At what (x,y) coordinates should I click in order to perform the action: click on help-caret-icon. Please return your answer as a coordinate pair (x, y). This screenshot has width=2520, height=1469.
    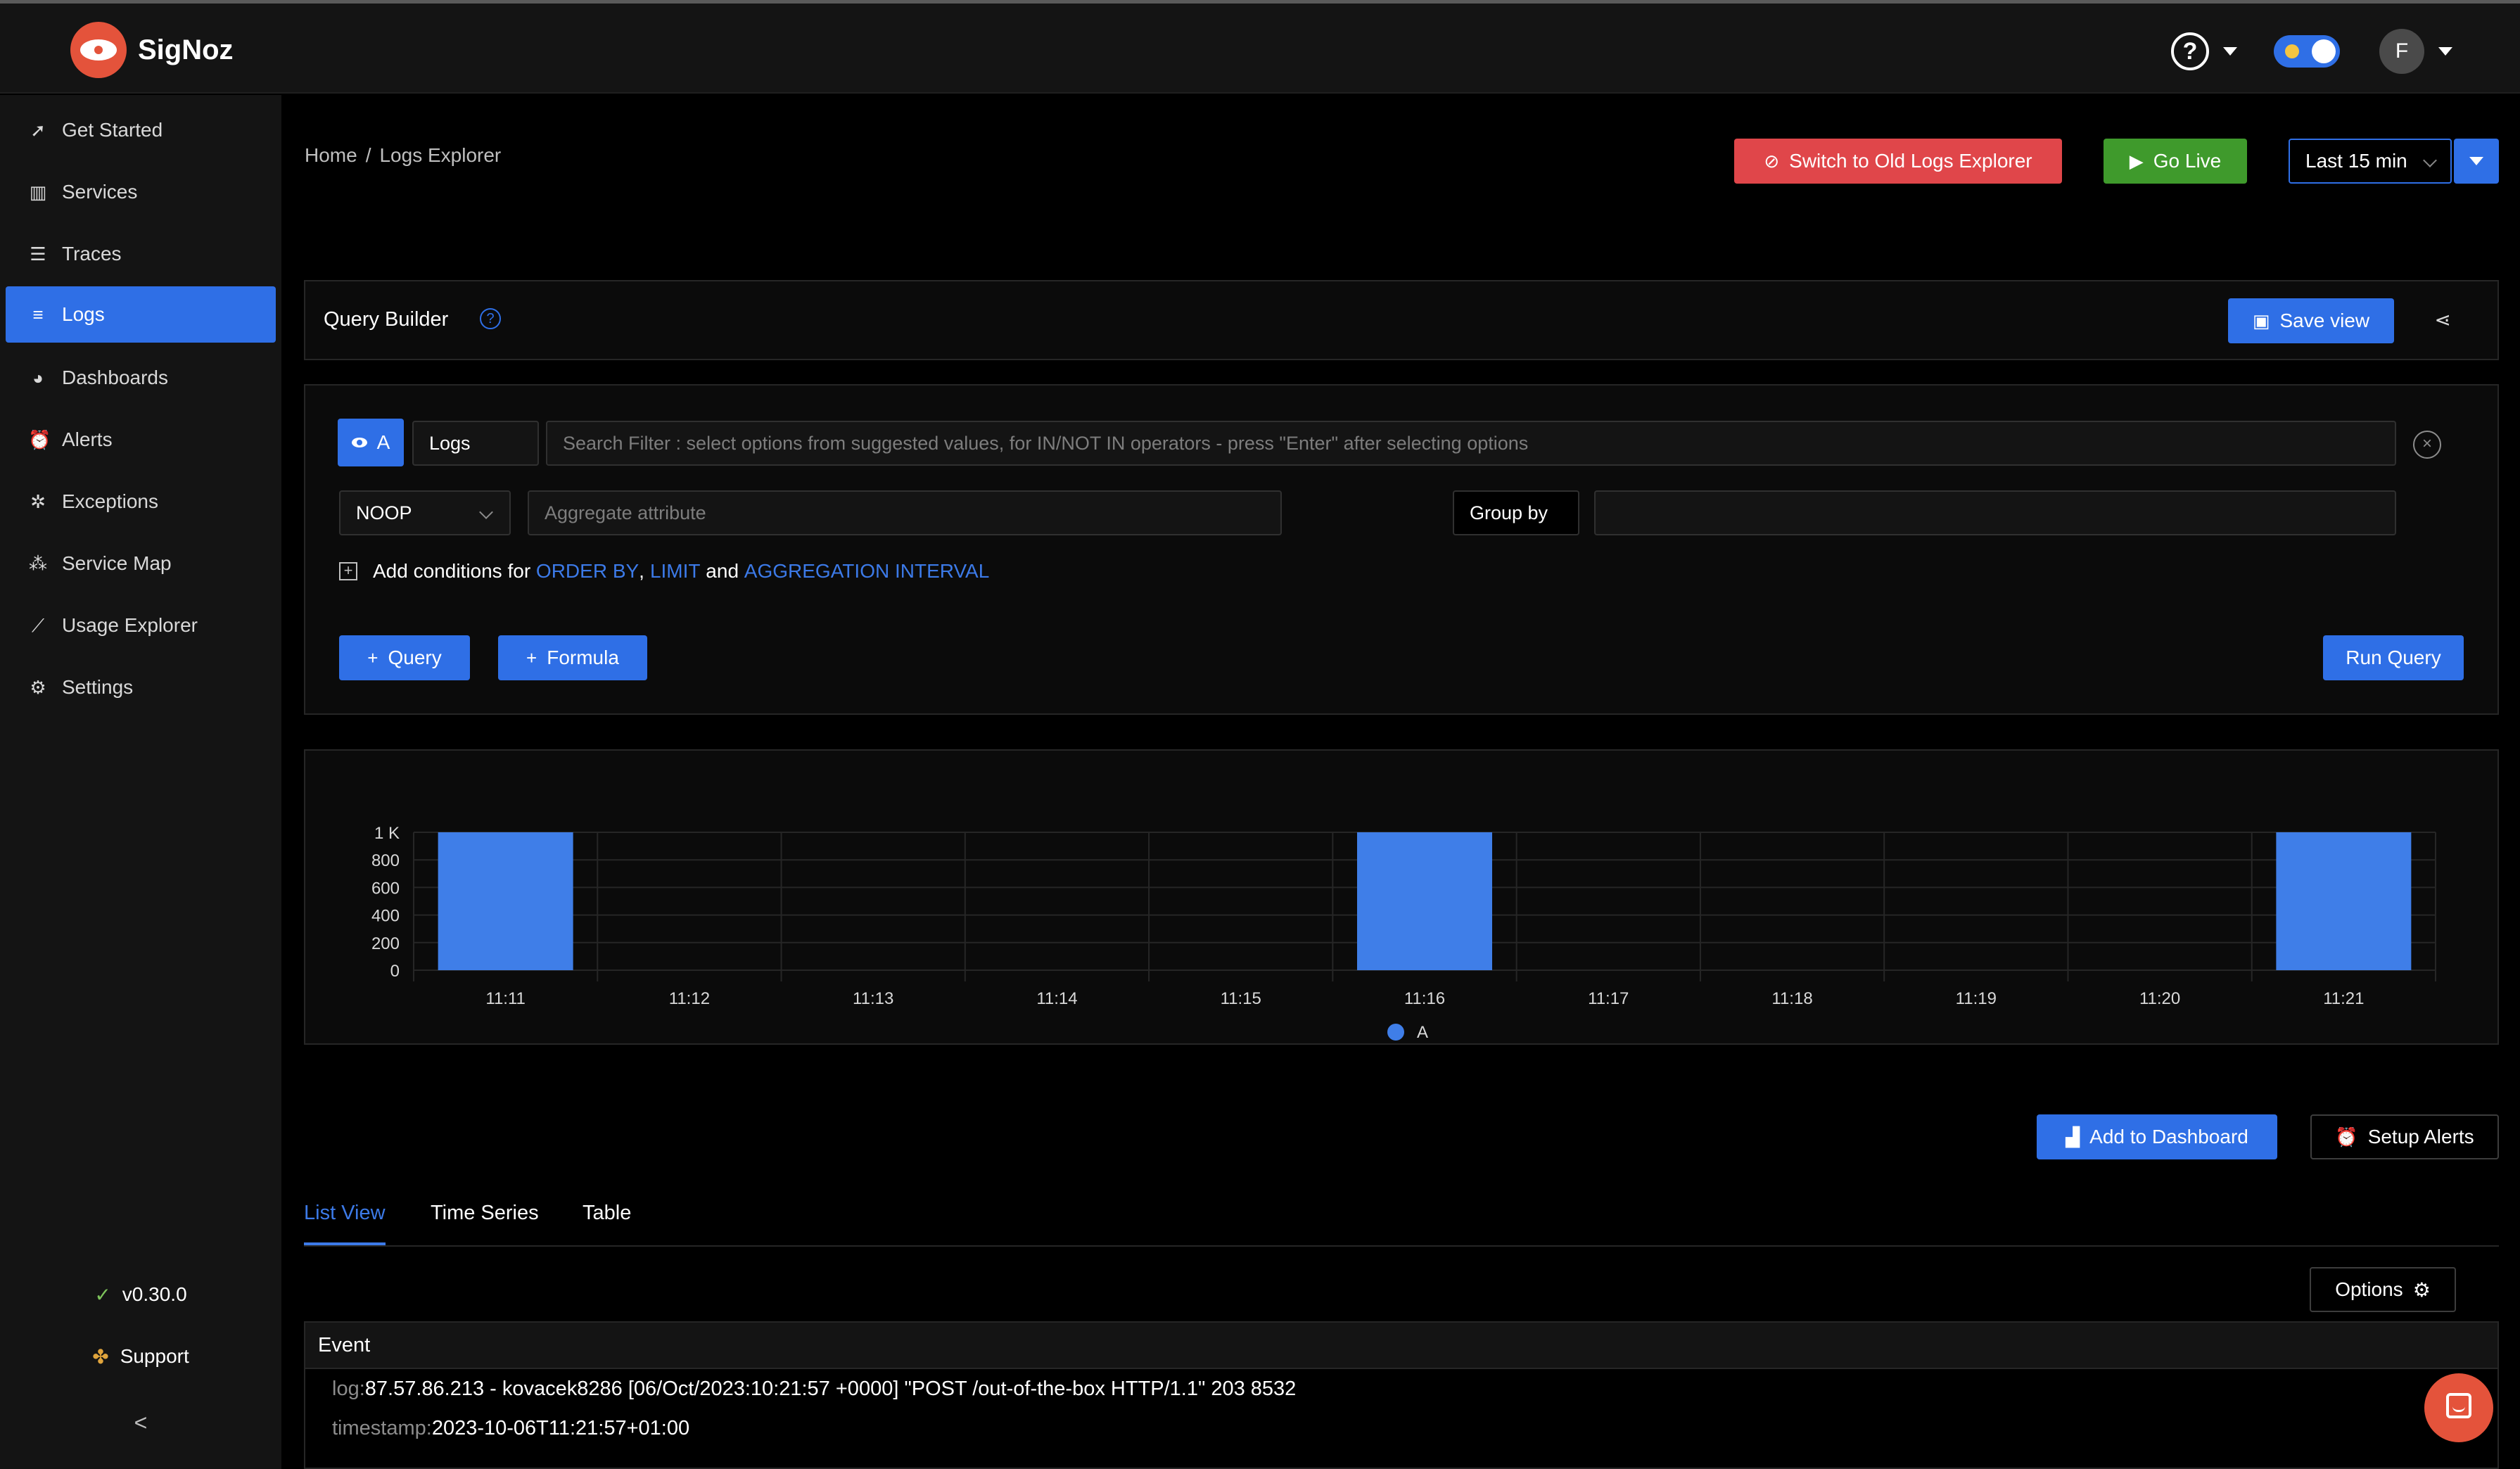
    Looking at the image, I should click on (2230, 51).